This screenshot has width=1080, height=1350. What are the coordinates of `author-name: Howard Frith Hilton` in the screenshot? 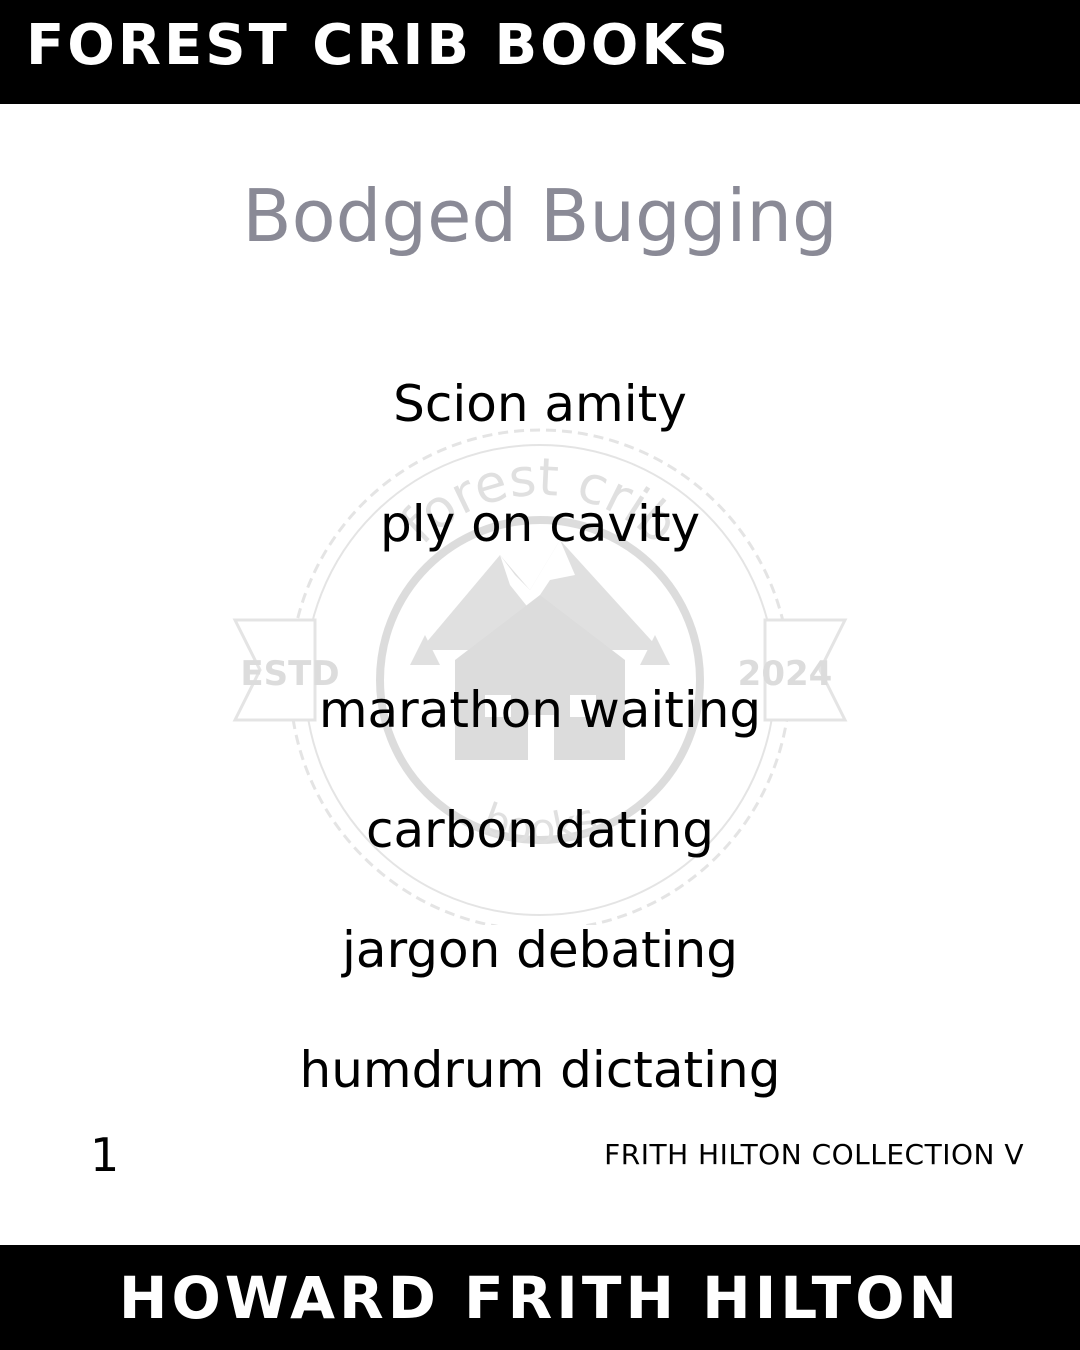 It's located at (540, 1298).